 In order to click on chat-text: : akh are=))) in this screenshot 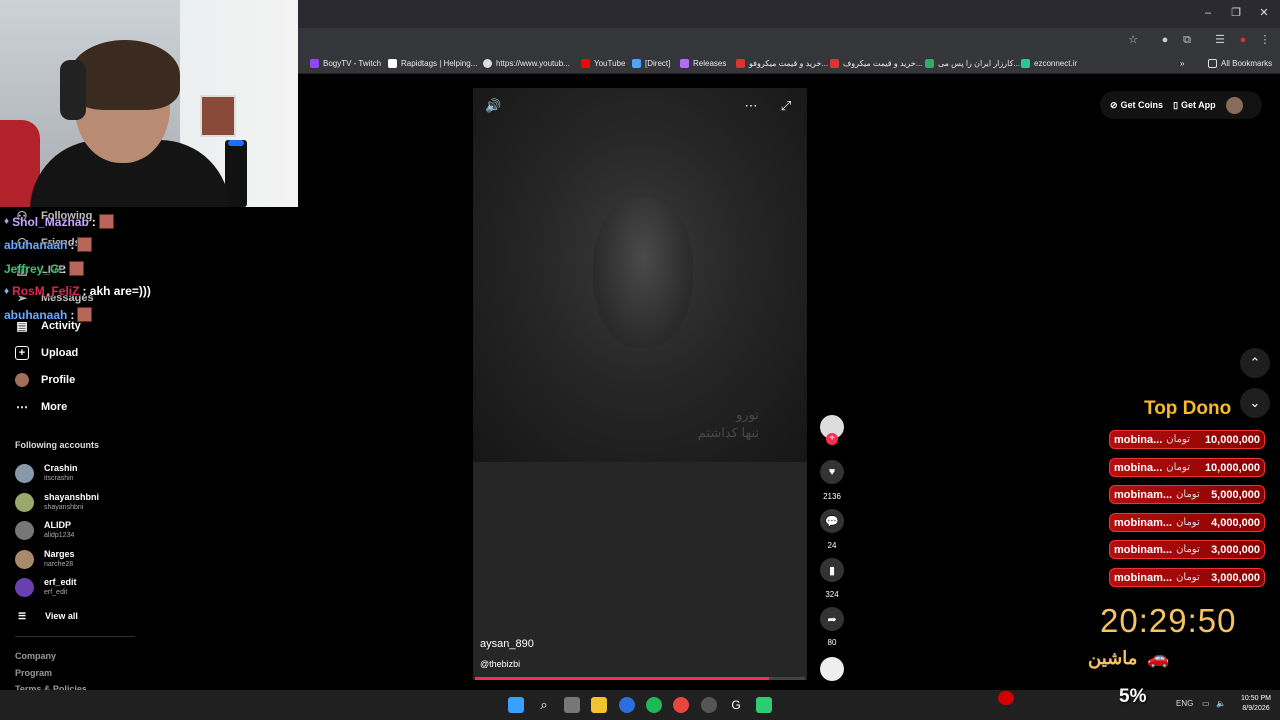, I will do `click(116, 291)`.